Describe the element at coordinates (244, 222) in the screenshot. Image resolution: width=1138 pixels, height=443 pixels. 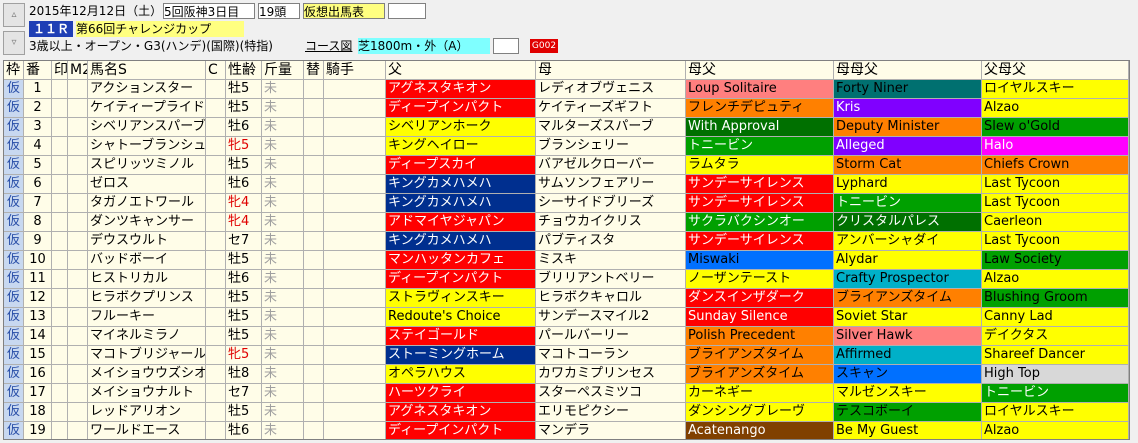
I see `sex-age: 牝4` at that location.